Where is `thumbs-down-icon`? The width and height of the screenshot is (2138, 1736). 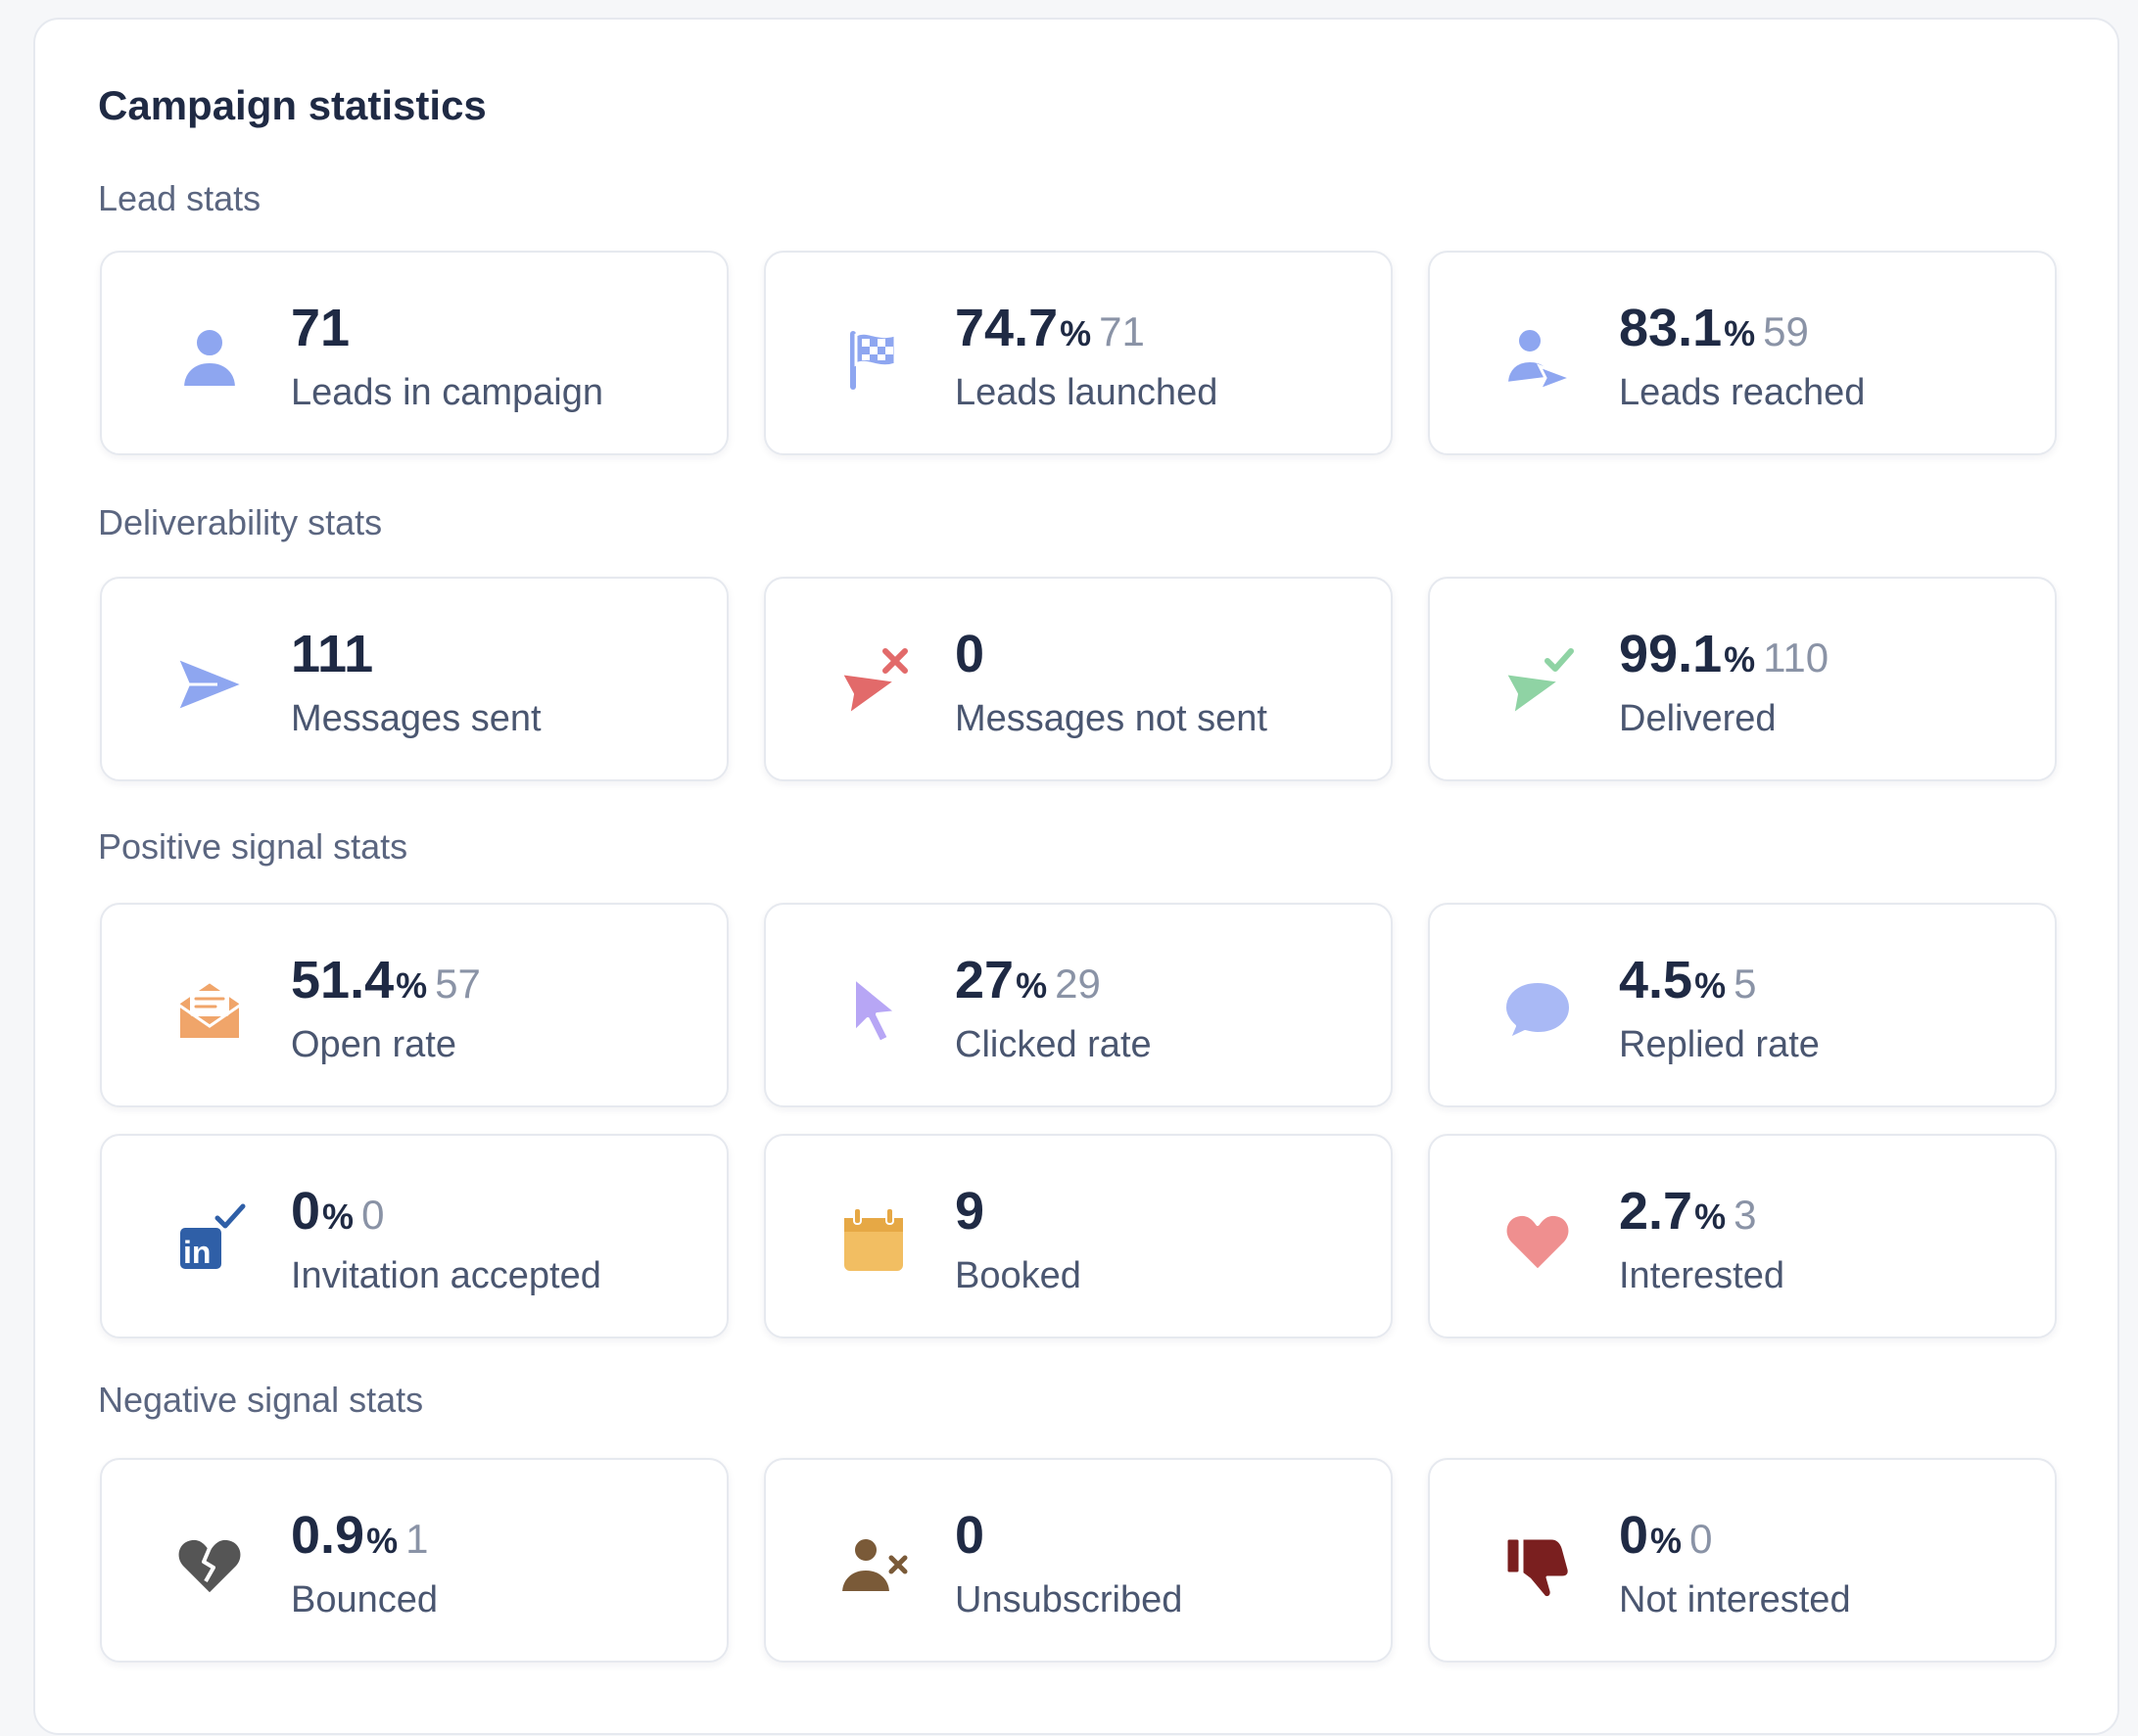 thumbs-down-icon is located at coordinates (1538, 1566).